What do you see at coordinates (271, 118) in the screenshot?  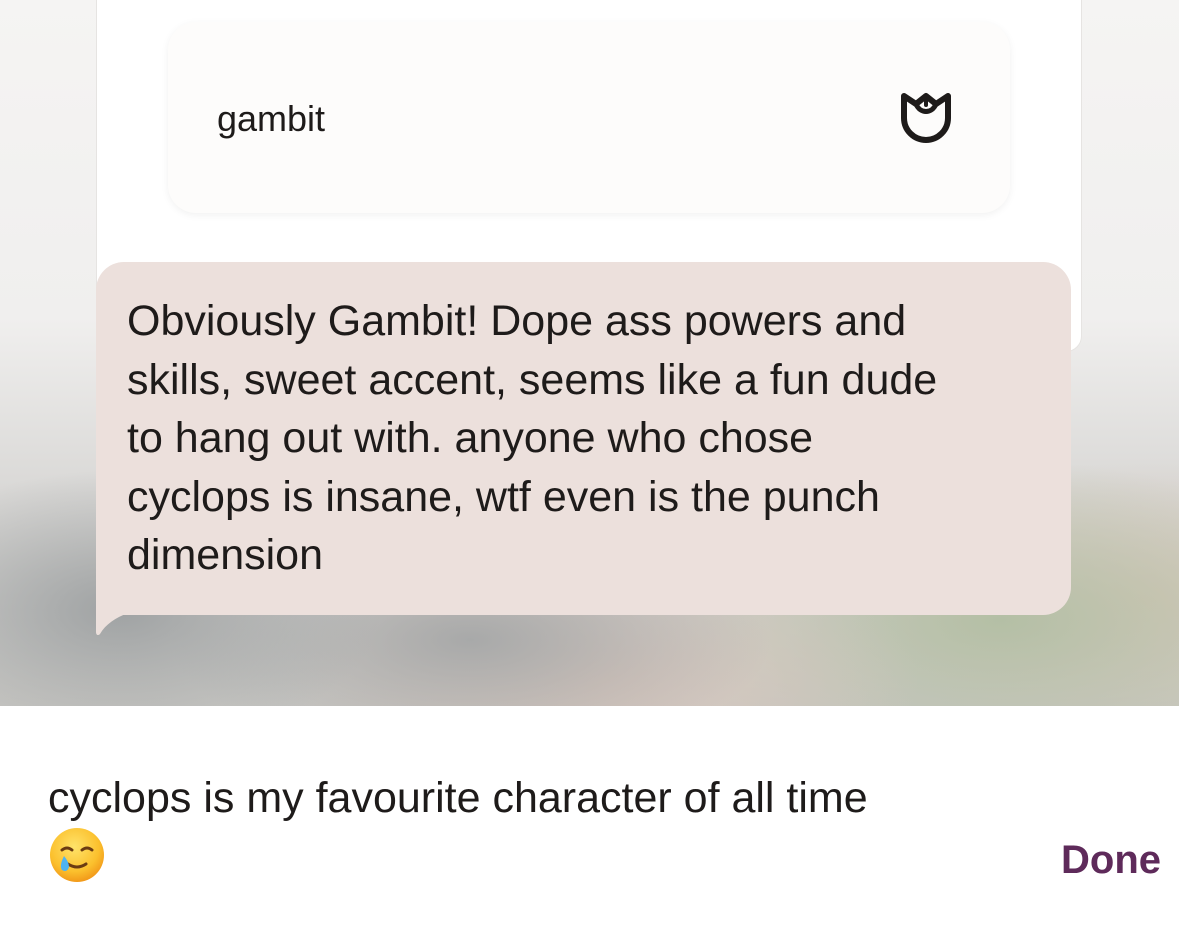 I see `prompt-answer-label: gambit` at bounding box center [271, 118].